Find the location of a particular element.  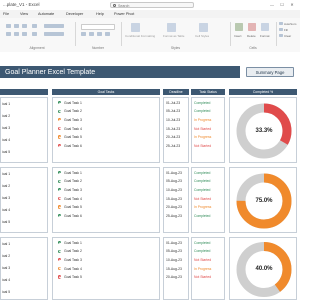

minimize-button: — is located at coordinates (272, 5).